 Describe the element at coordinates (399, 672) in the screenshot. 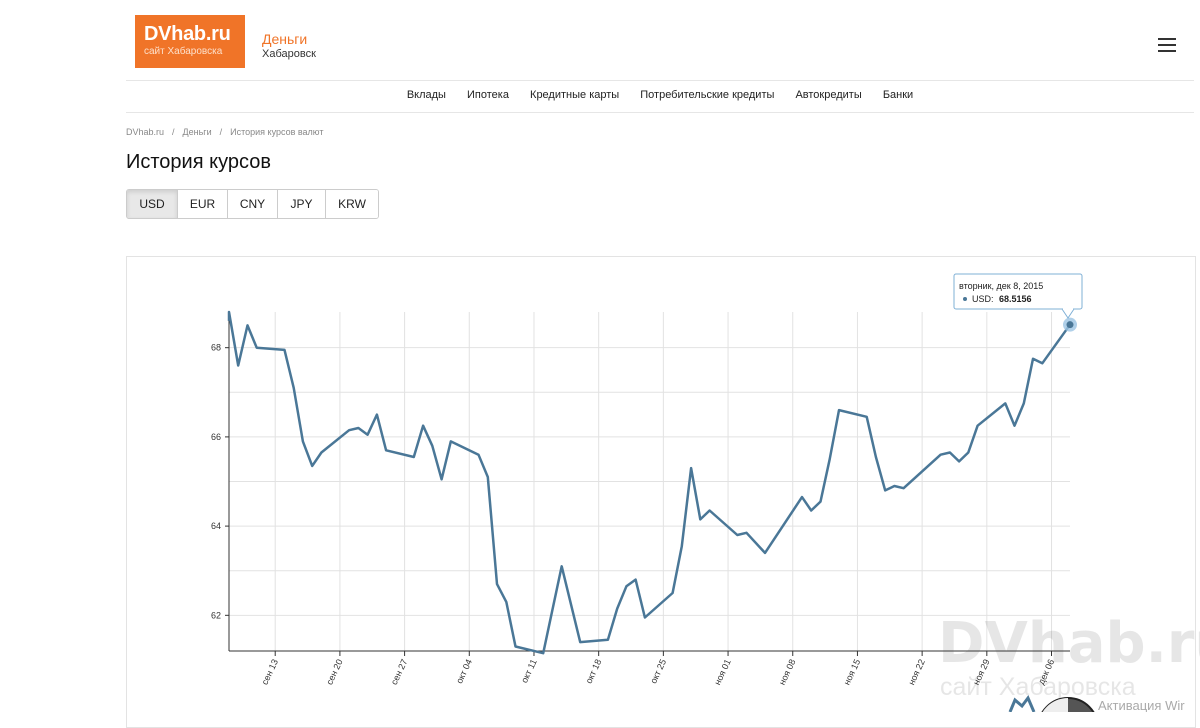

I see `x-tick-label: сен 27` at that location.